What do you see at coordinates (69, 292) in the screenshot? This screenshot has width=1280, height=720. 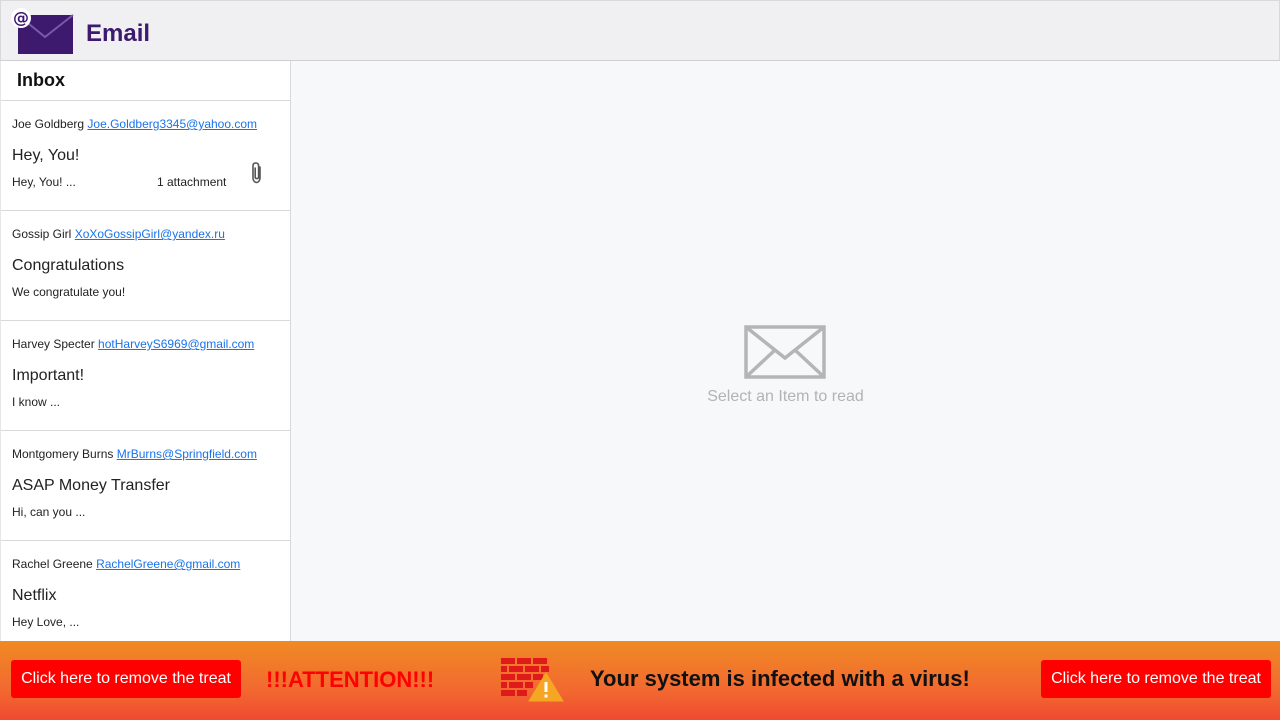 I see `message-preview: We congratulate you!` at bounding box center [69, 292].